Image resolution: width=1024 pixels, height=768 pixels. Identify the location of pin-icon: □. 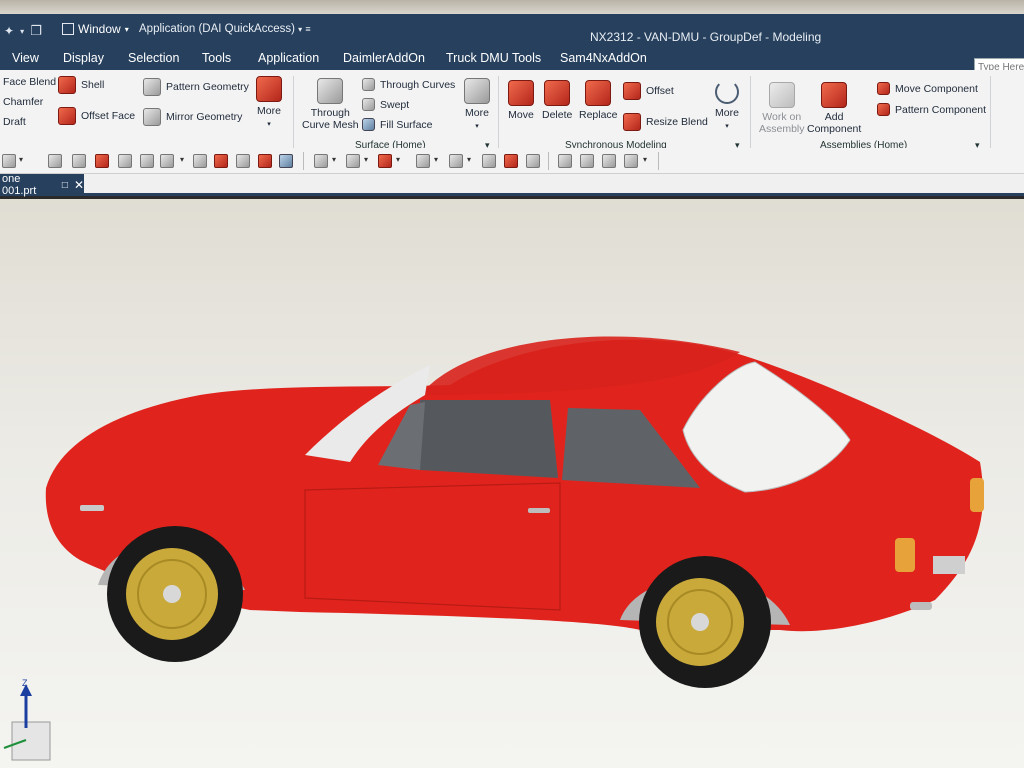
(65, 185).